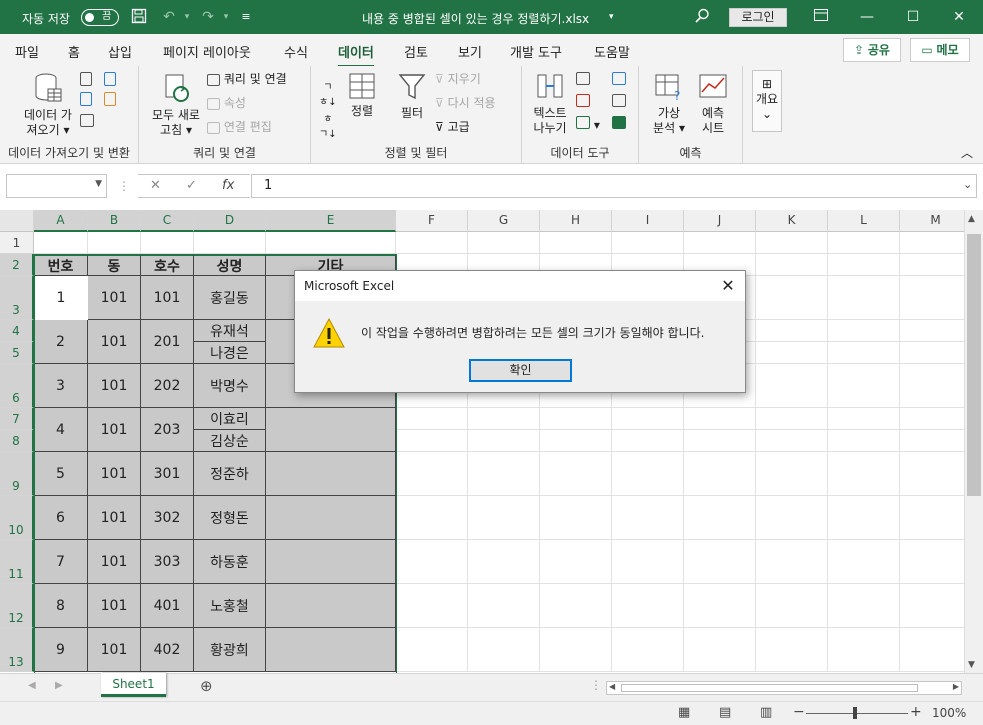 The image size is (983, 725). What do you see at coordinates (230, 419) in the screenshot?
I see `table-cell-name: 이효리` at bounding box center [230, 419].